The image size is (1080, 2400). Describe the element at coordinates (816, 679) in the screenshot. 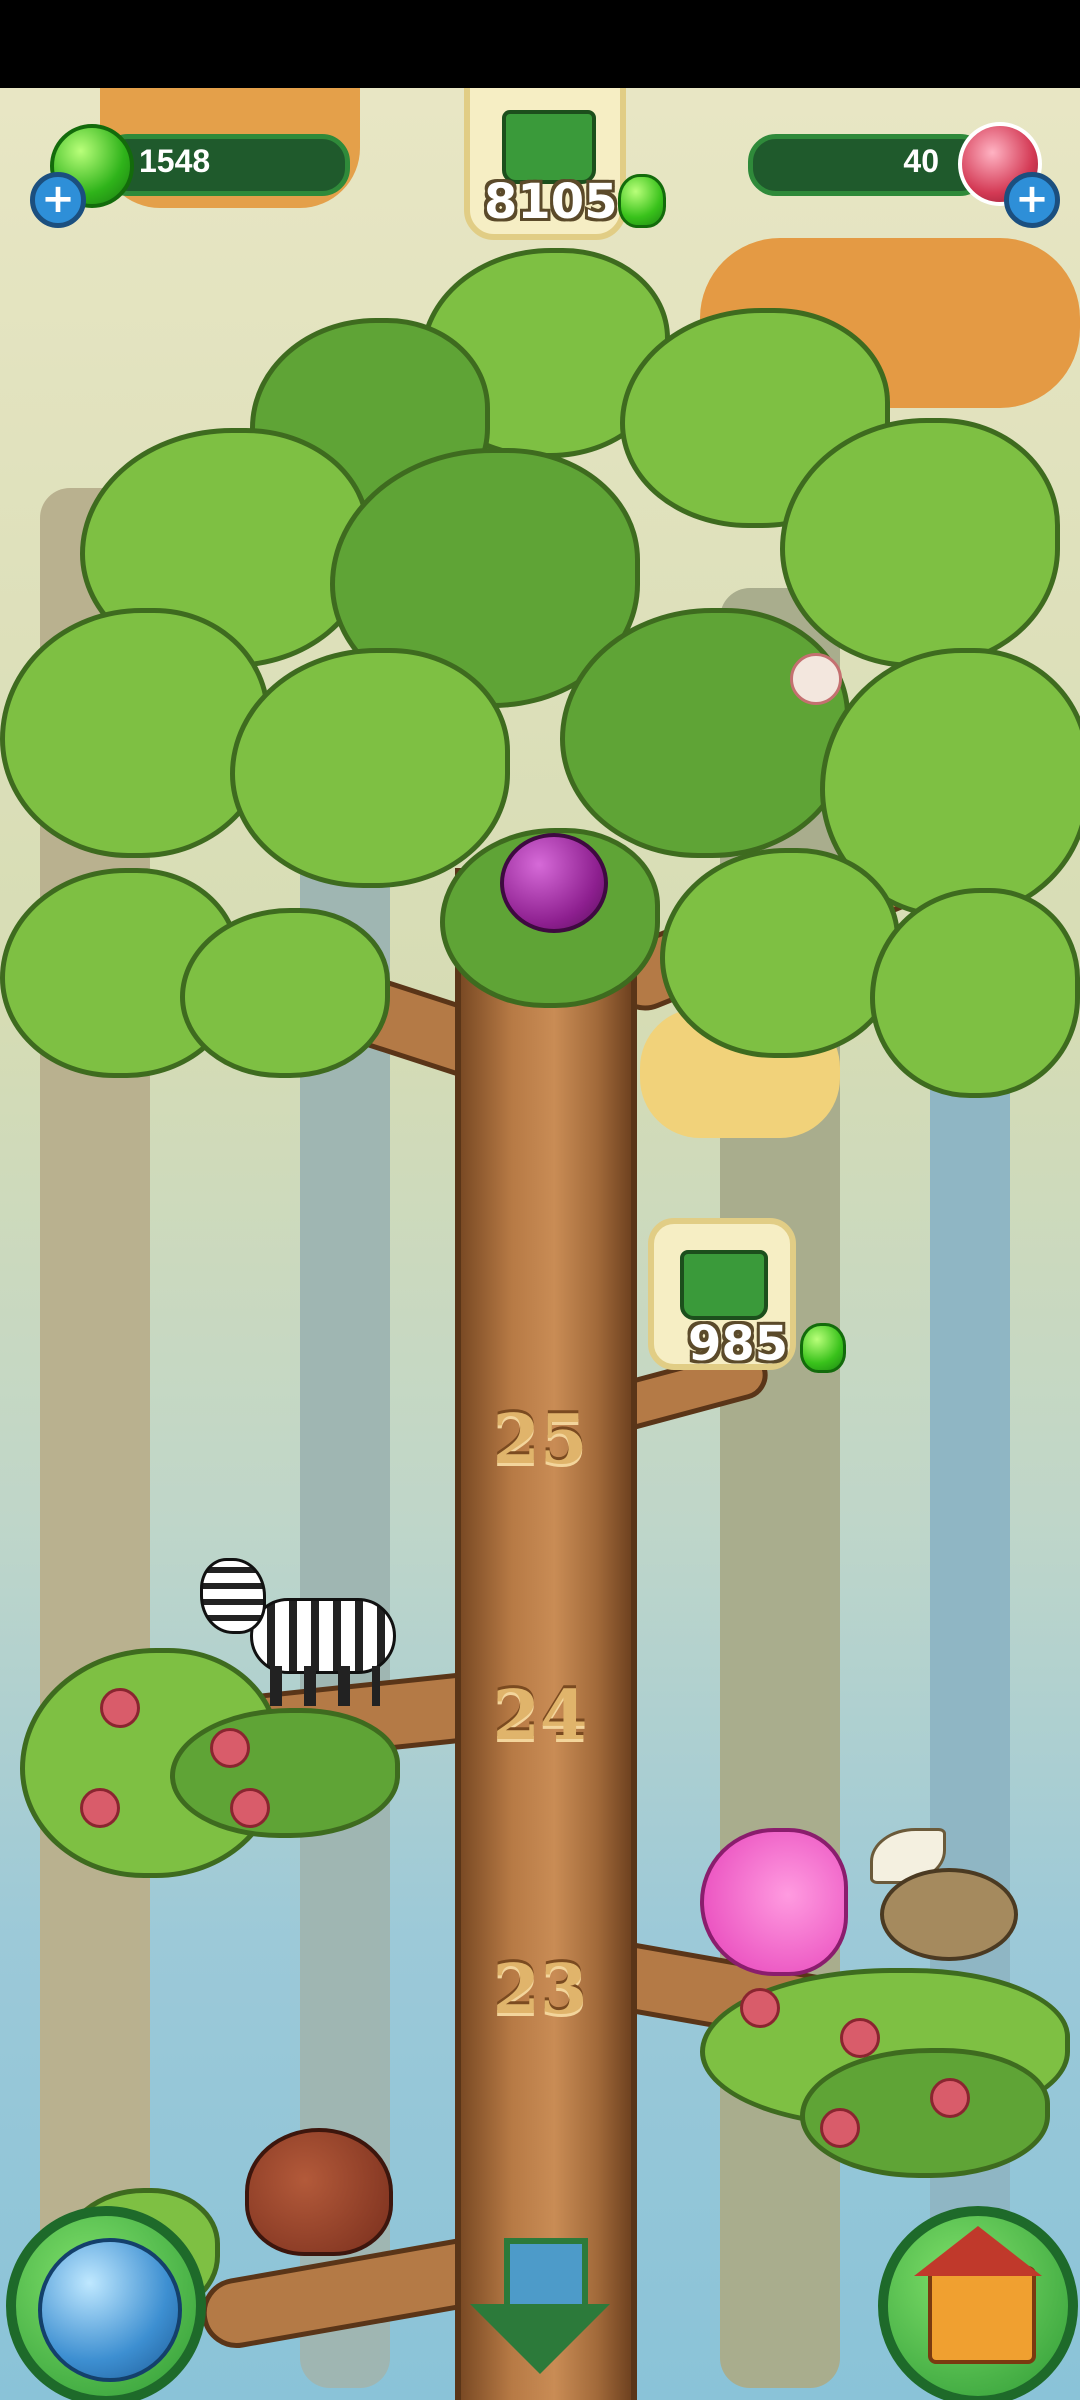

I see `seed-flower-icon` at that location.